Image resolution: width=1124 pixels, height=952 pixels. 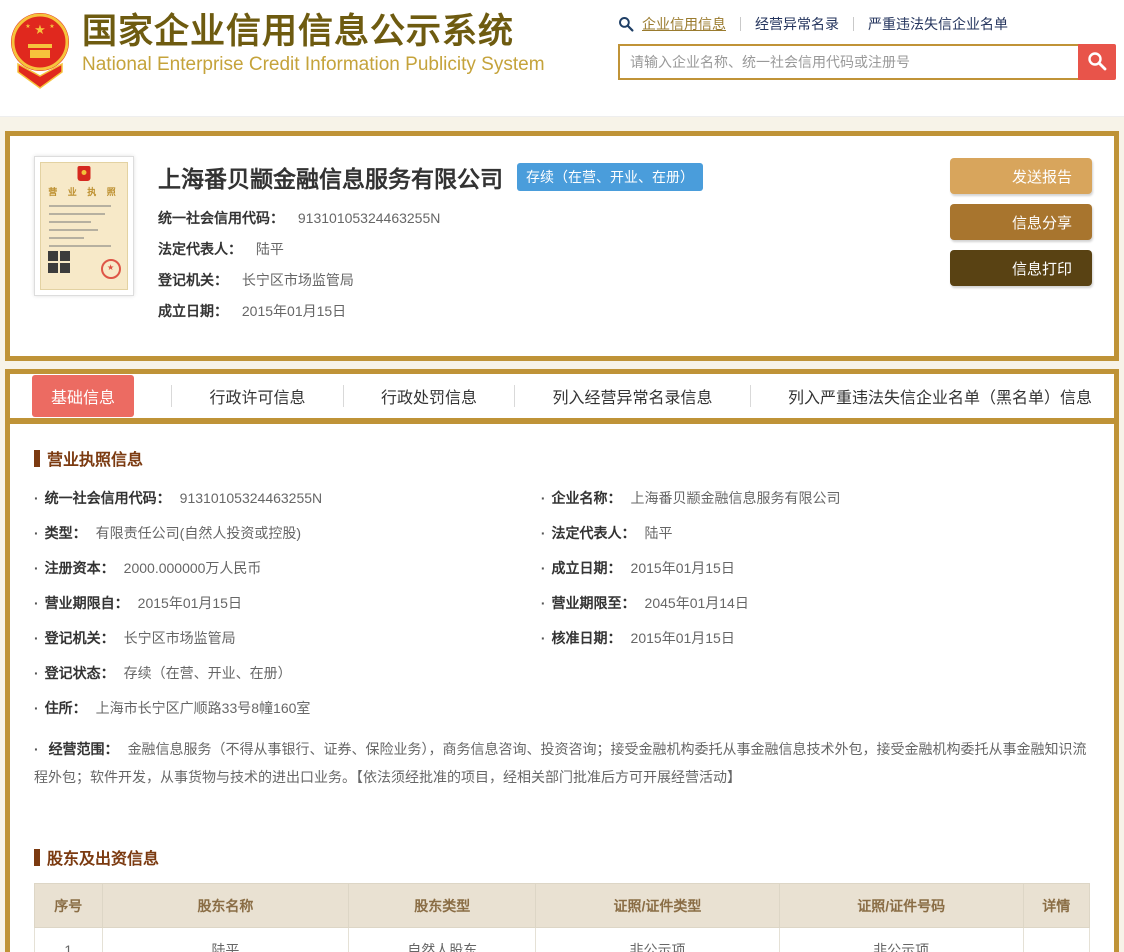 What do you see at coordinates (84, 173) in the screenshot?
I see `license-emblem-icon` at bounding box center [84, 173].